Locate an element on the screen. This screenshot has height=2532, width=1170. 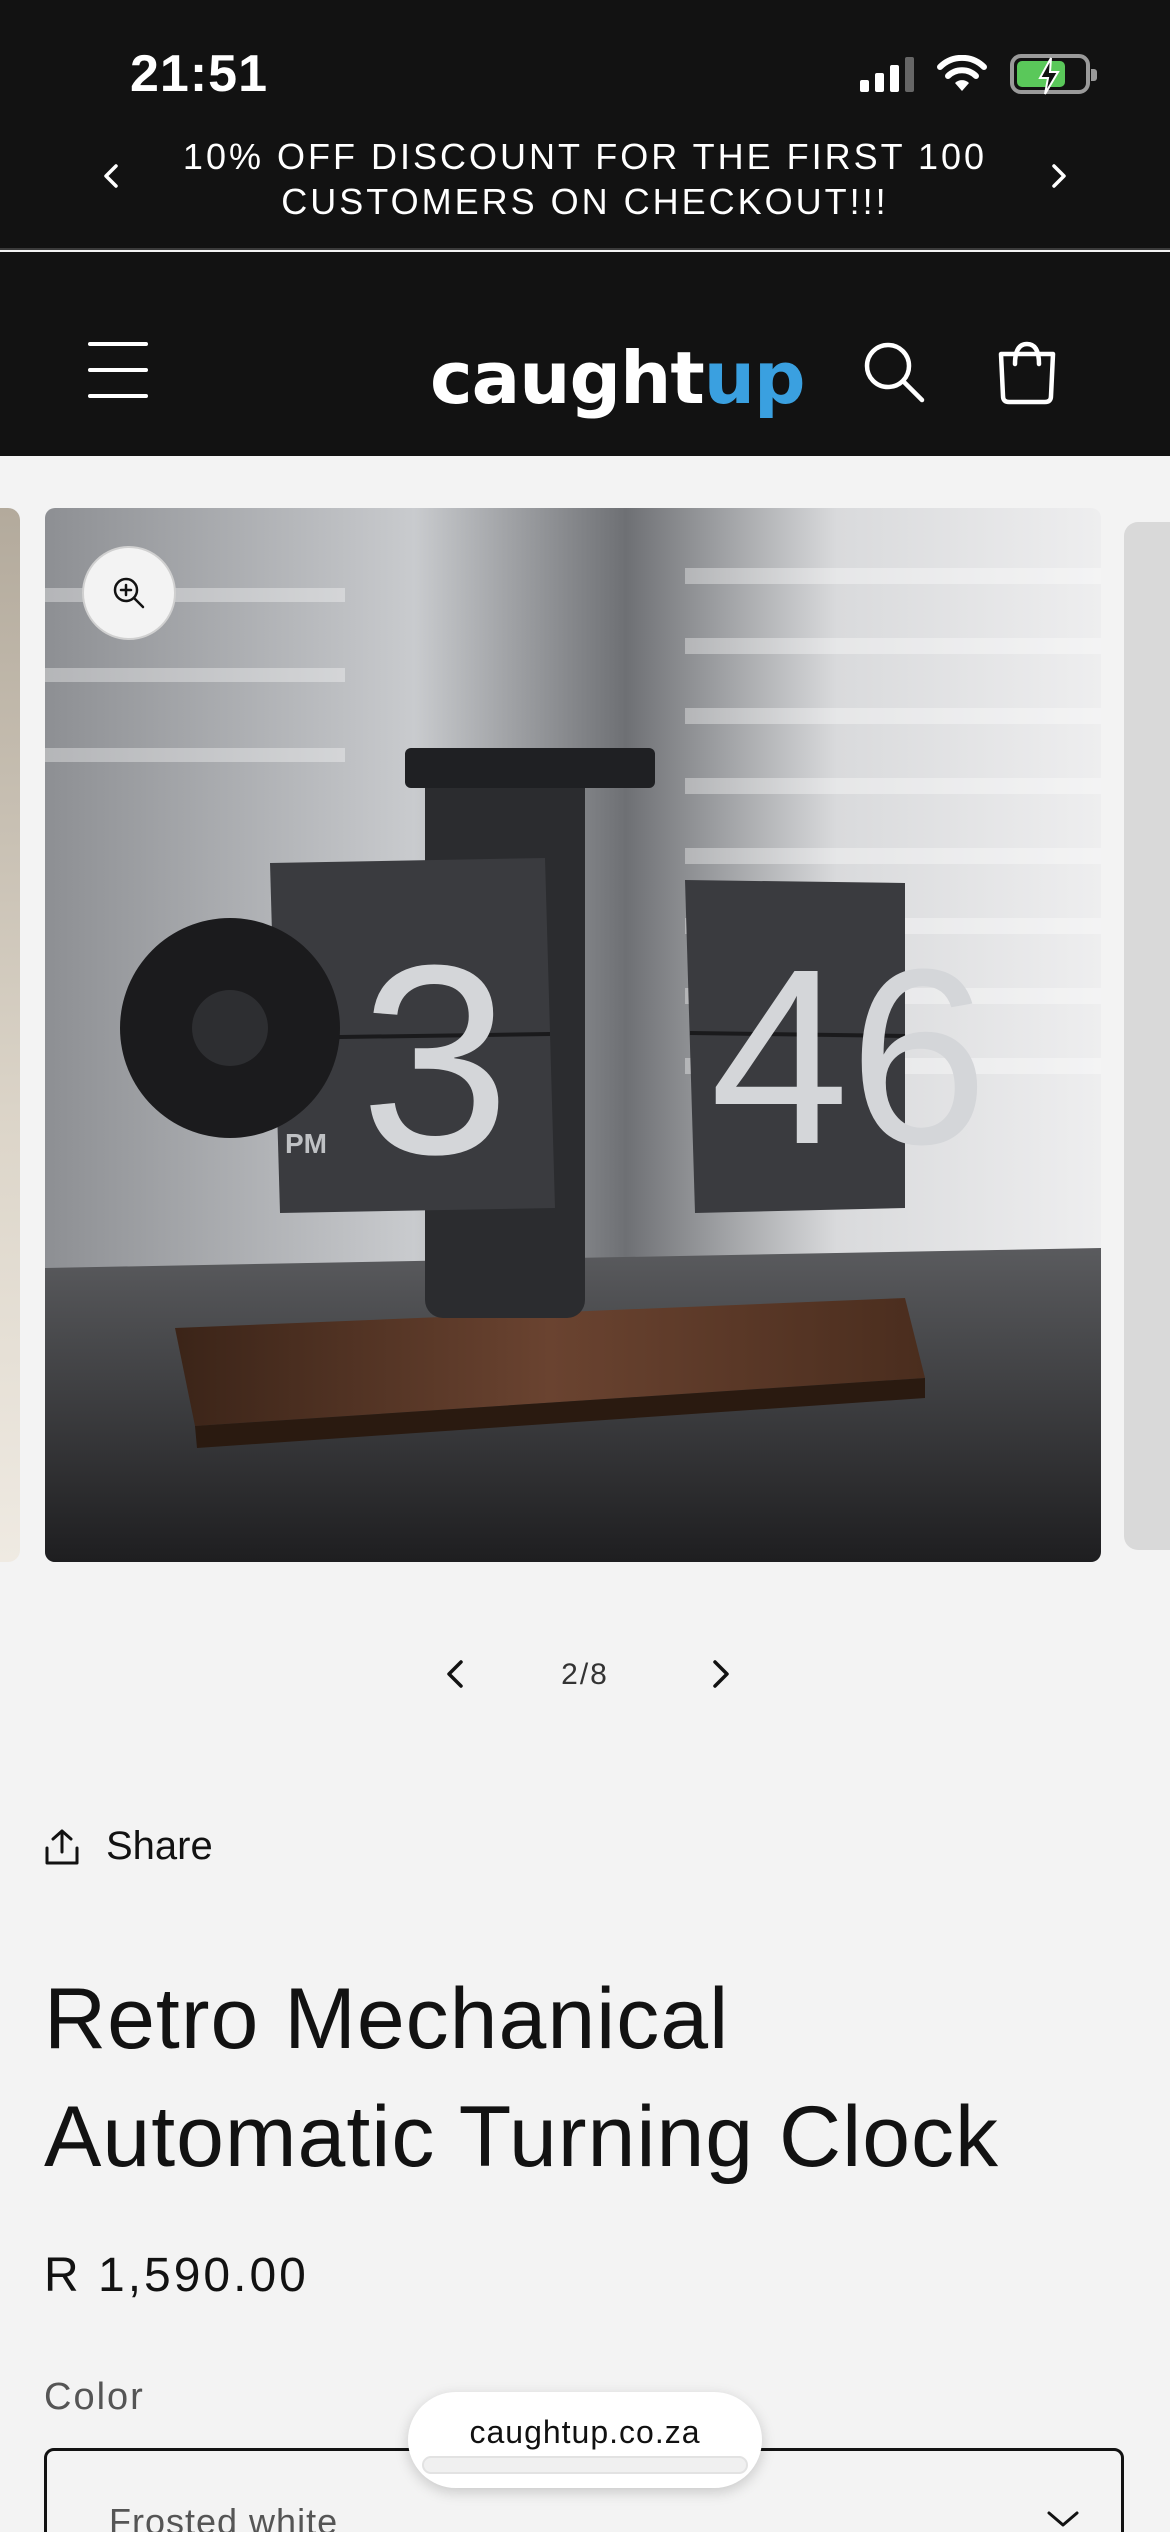
zoom-in-icon is located at coordinates (129, 593).